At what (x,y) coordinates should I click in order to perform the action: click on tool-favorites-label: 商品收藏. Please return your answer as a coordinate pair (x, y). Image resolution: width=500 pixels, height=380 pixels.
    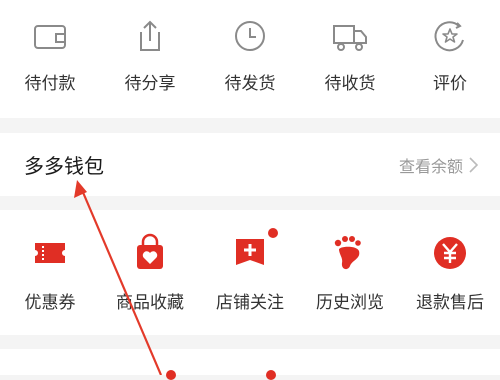
    Looking at the image, I should click on (150, 303).